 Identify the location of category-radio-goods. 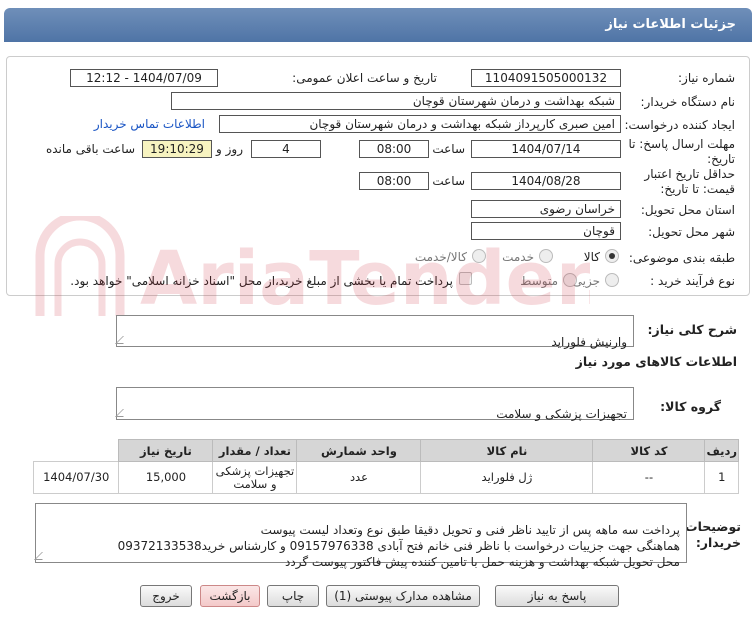
(612, 256).